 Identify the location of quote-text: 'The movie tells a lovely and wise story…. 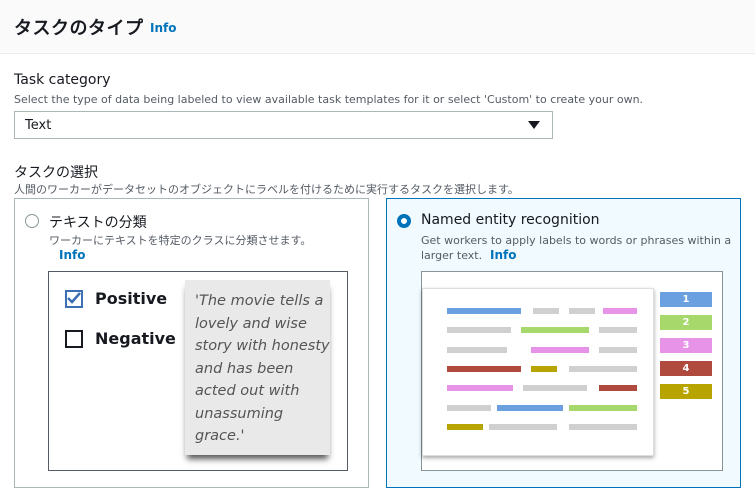
(257, 367).